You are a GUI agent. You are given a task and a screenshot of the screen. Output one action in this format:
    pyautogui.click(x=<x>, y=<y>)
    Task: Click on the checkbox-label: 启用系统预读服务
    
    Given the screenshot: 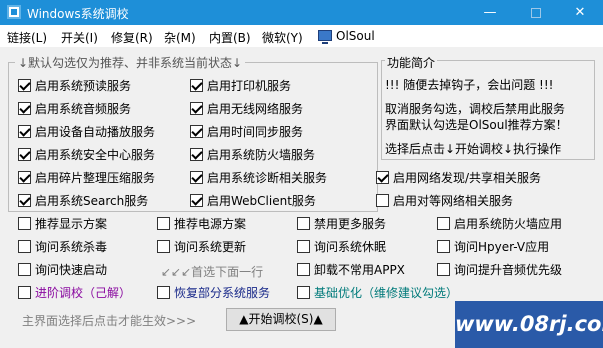 What is the action you would take?
    pyautogui.click(x=83, y=86)
    